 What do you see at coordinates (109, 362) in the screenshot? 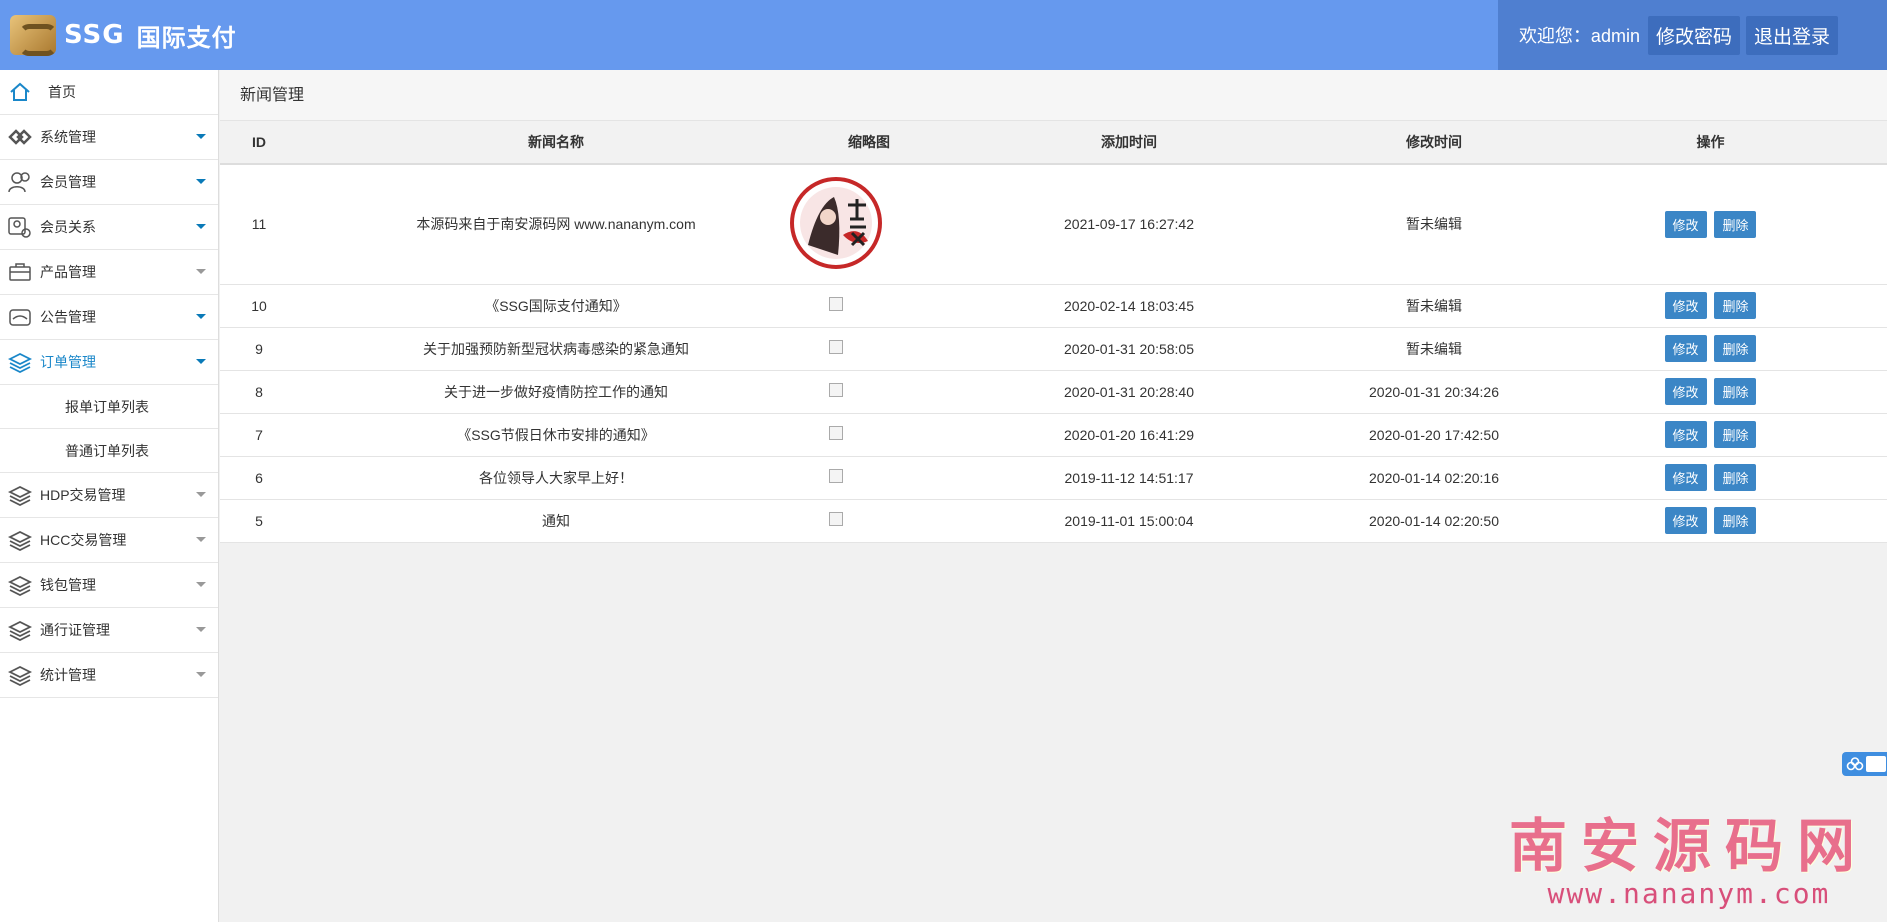
I see `sidebar-item-orders: 订单管理` at bounding box center [109, 362].